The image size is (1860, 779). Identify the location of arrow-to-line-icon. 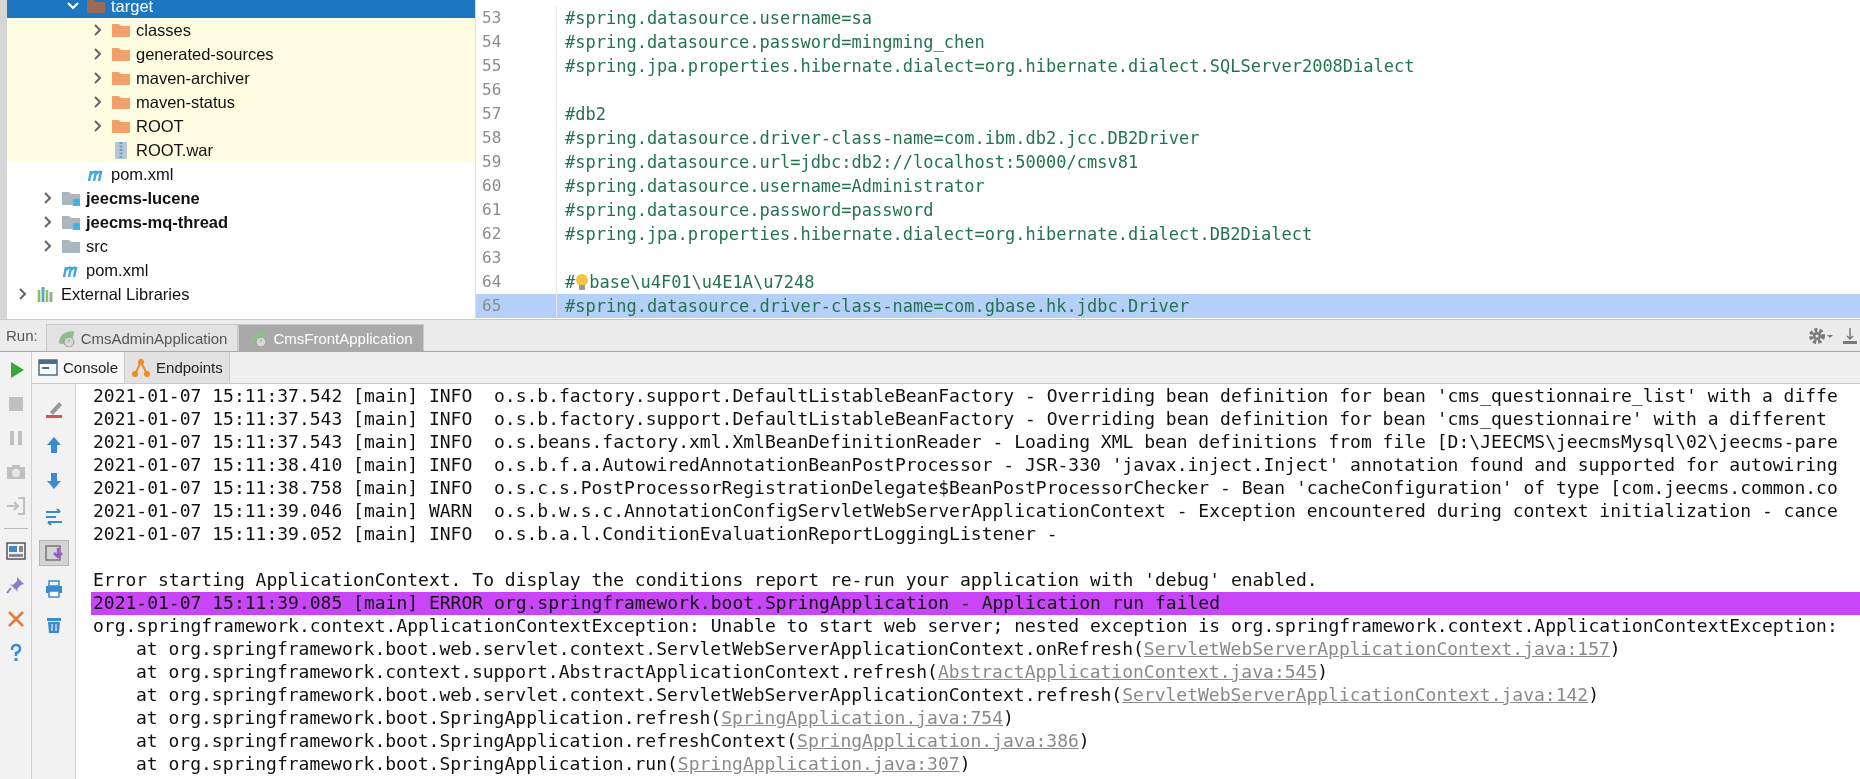
(1850, 335).